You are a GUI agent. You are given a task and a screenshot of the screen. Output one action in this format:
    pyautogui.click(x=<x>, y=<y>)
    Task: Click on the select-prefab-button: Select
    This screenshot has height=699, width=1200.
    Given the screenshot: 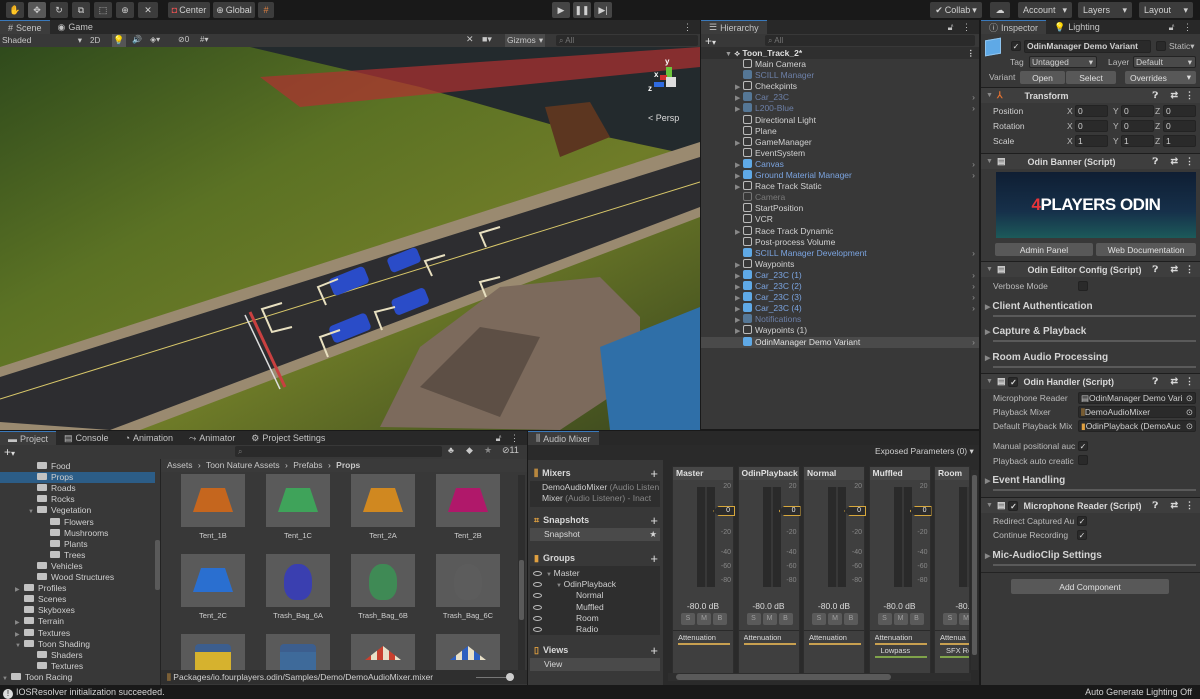 What is the action you would take?
    pyautogui.click(x=1091, y=77)
    